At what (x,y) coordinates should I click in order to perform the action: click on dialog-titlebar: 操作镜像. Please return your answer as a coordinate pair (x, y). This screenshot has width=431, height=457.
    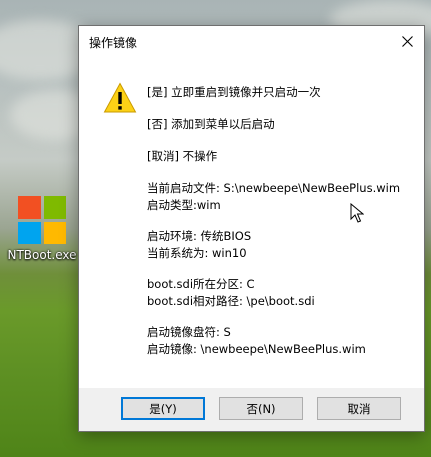
    Looking at the image, I should click on (251, 41).